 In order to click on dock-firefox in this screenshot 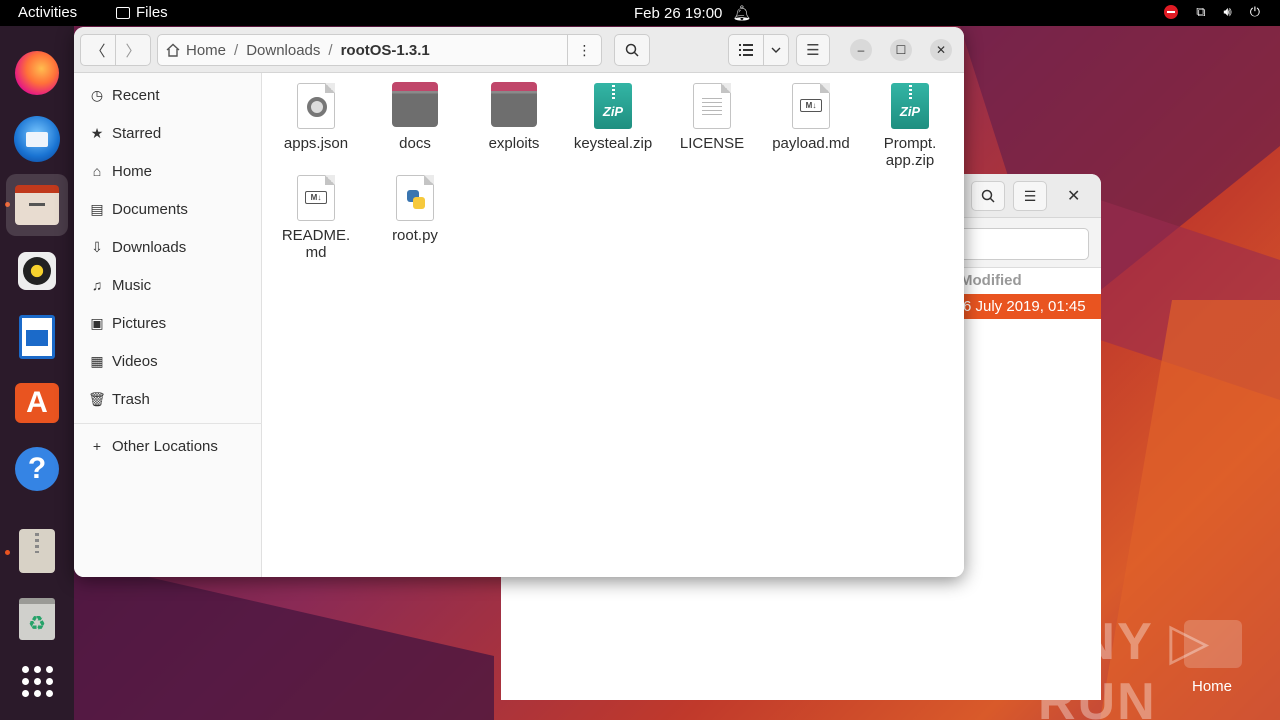, I will do `click(37, 73)`.